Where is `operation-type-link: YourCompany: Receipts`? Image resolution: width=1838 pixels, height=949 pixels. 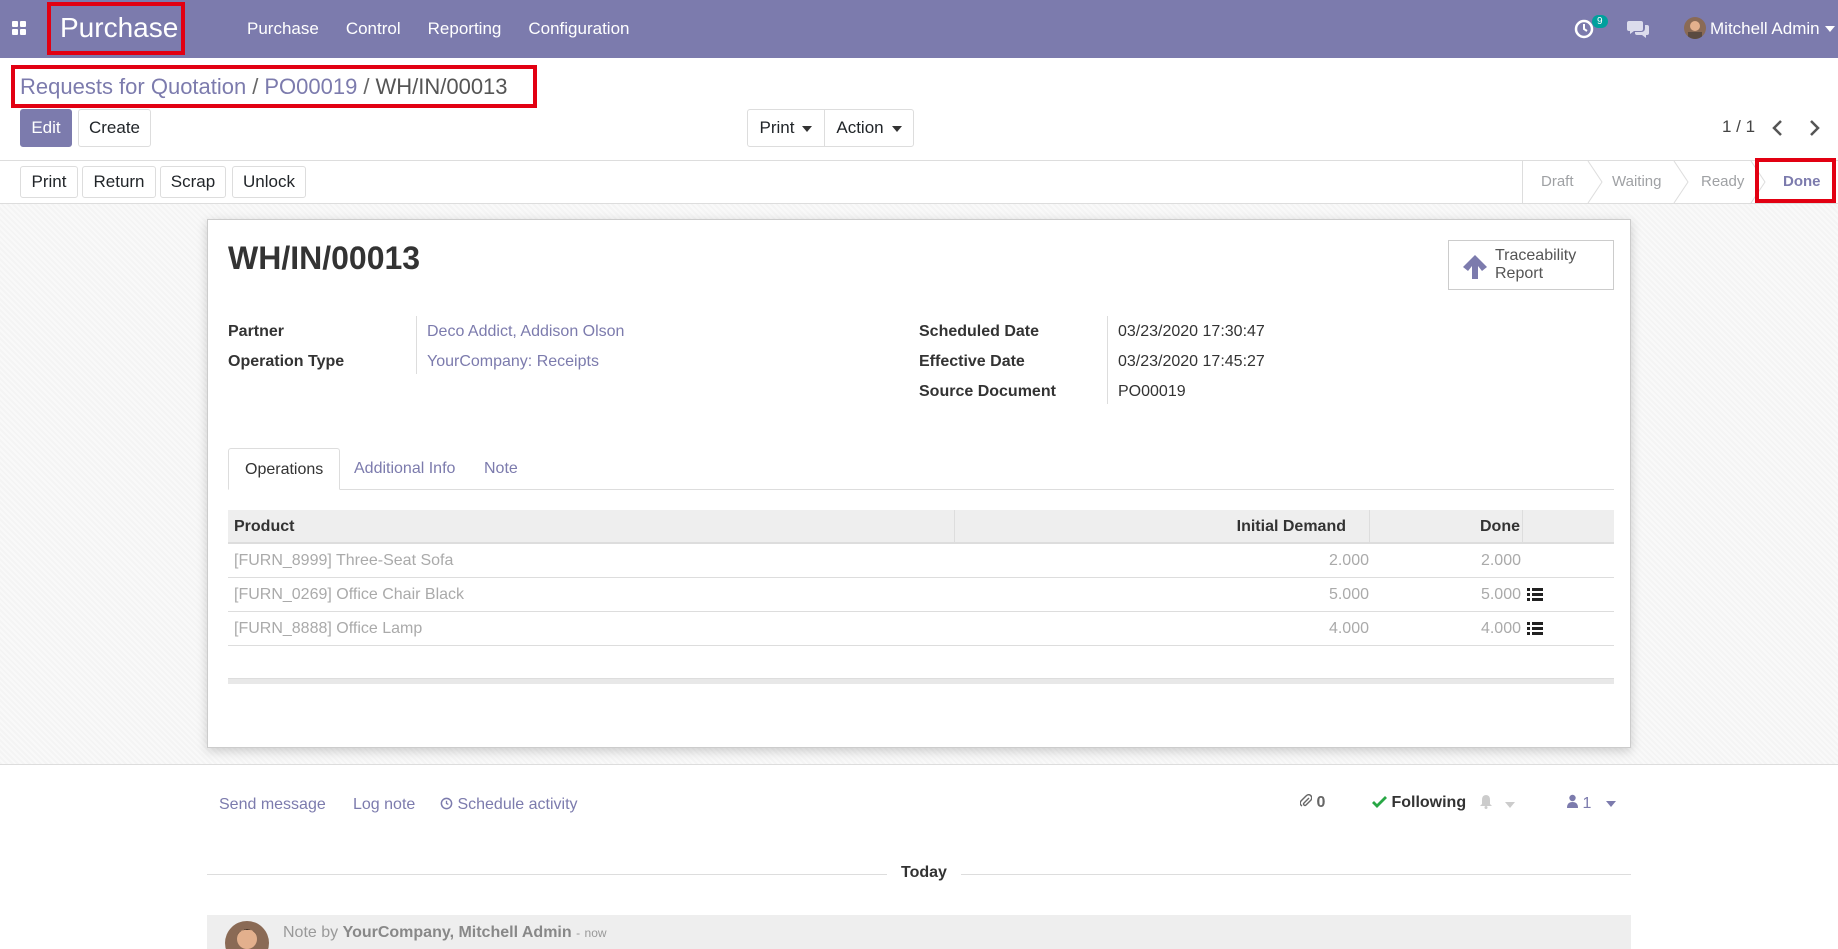 operation-type-link: YourCompany: Receipts is located at coordinates (513, 362).